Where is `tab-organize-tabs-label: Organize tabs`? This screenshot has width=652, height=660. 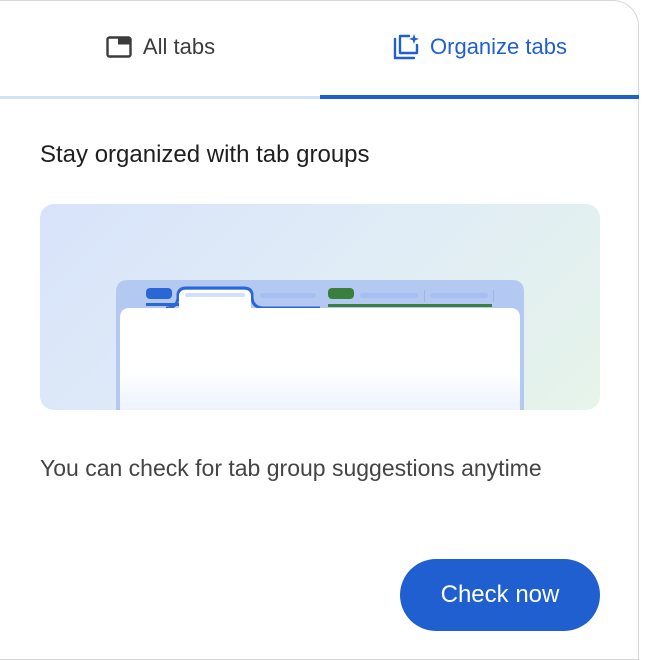
tab-organize-tabs-label: Organize tabs is located at coordinates (498, 46).